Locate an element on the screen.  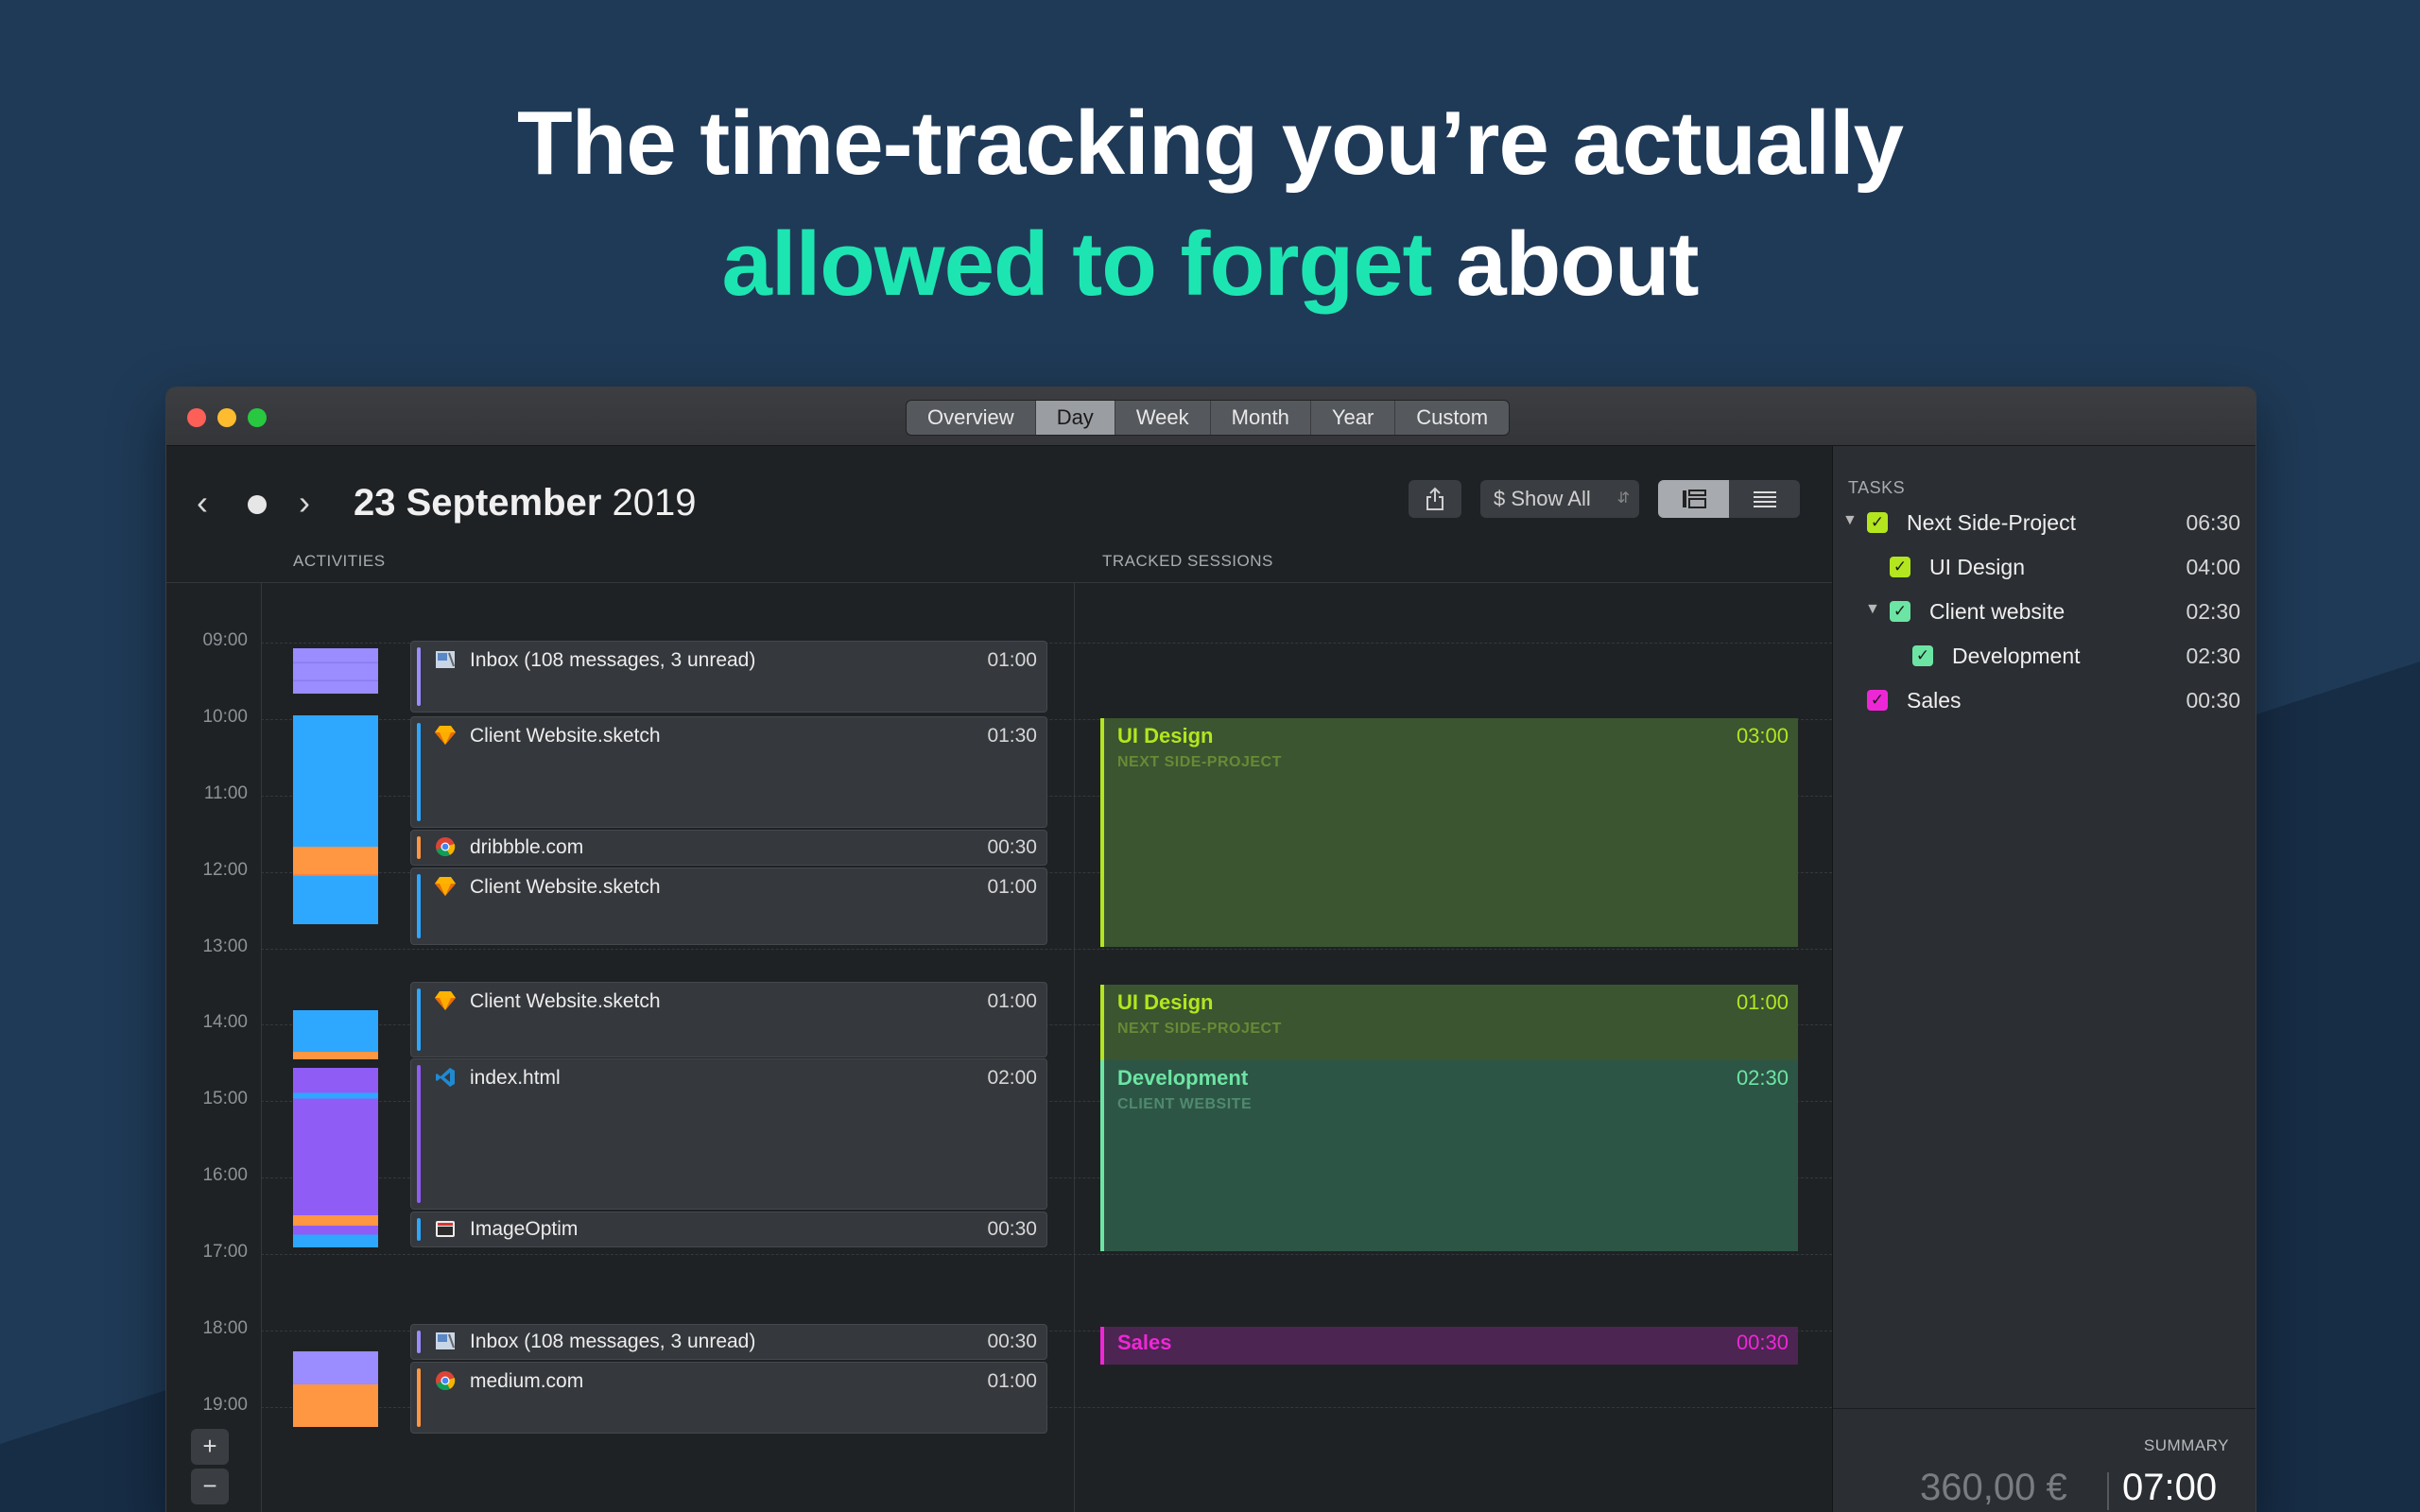
headline-tail: about is located at coordinates (1565, 264).